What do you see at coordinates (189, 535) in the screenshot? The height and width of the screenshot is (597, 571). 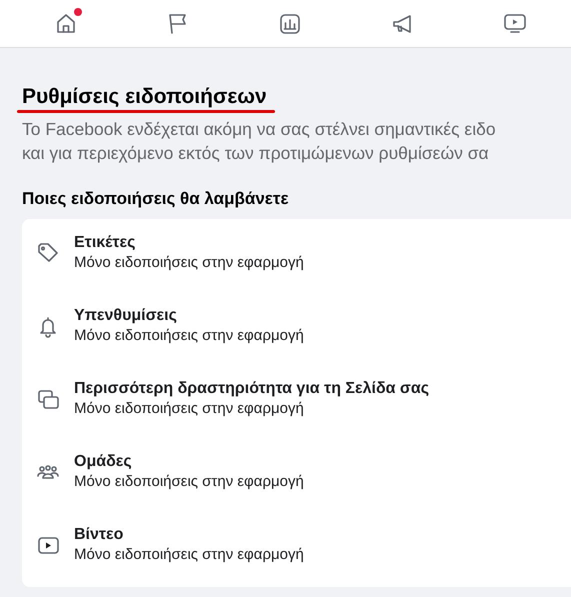 I see `setting-title: Βίντεο` at bounding box center [189, 535].